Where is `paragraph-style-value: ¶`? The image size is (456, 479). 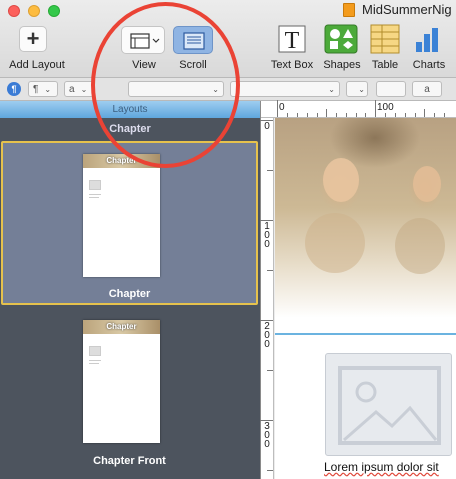
paragraph-style-value: ¶ is located at coordinates (36, 89).